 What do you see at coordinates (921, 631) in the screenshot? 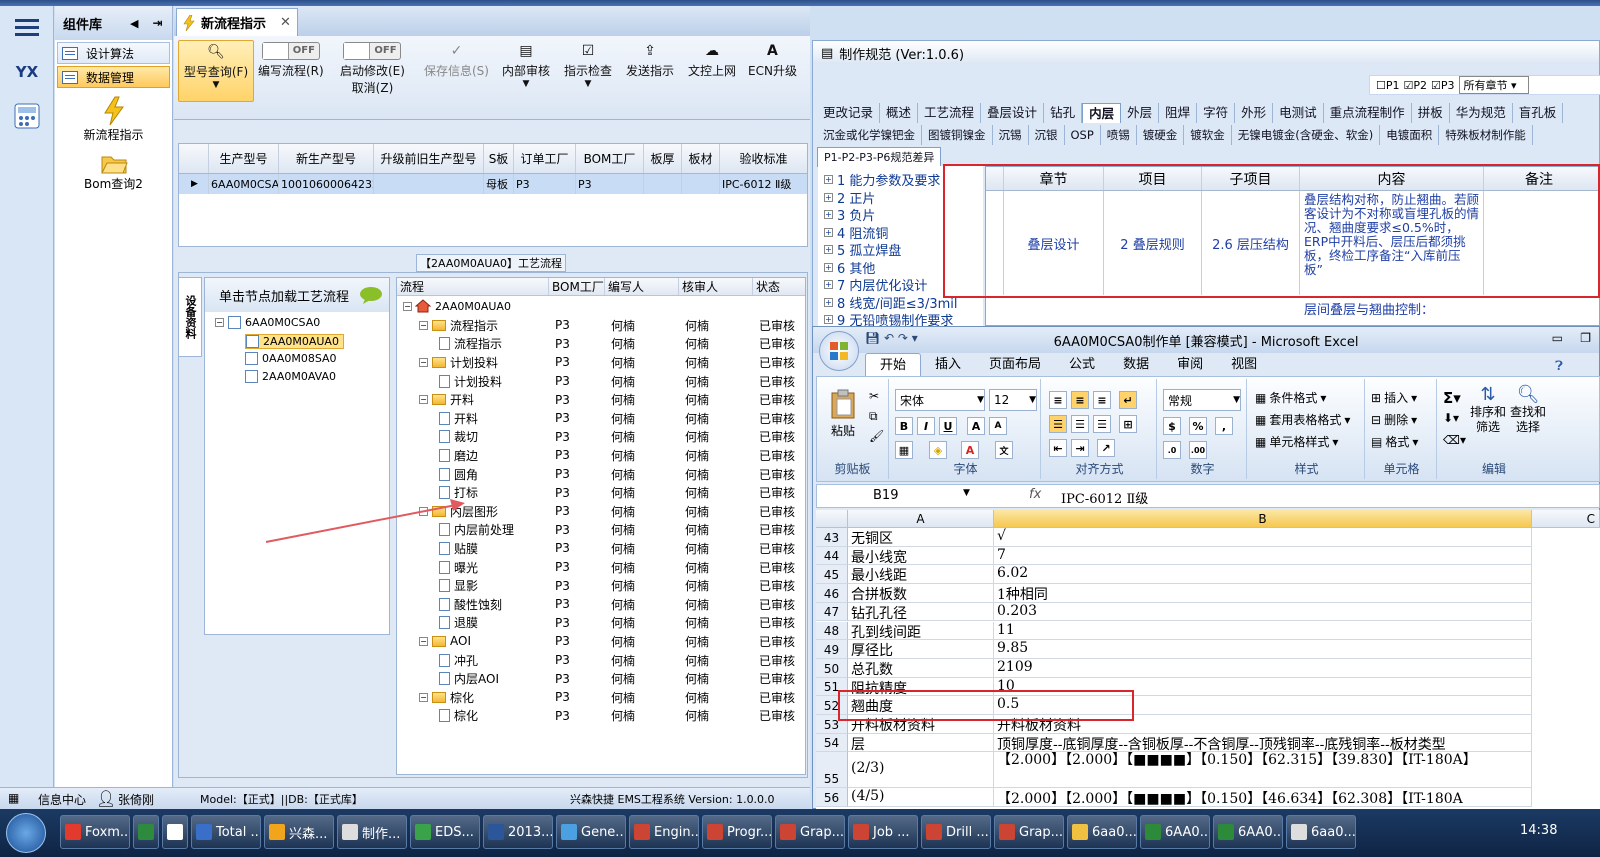
I see `cell-a: 孔到线间距` at bounding box center [921, 631].